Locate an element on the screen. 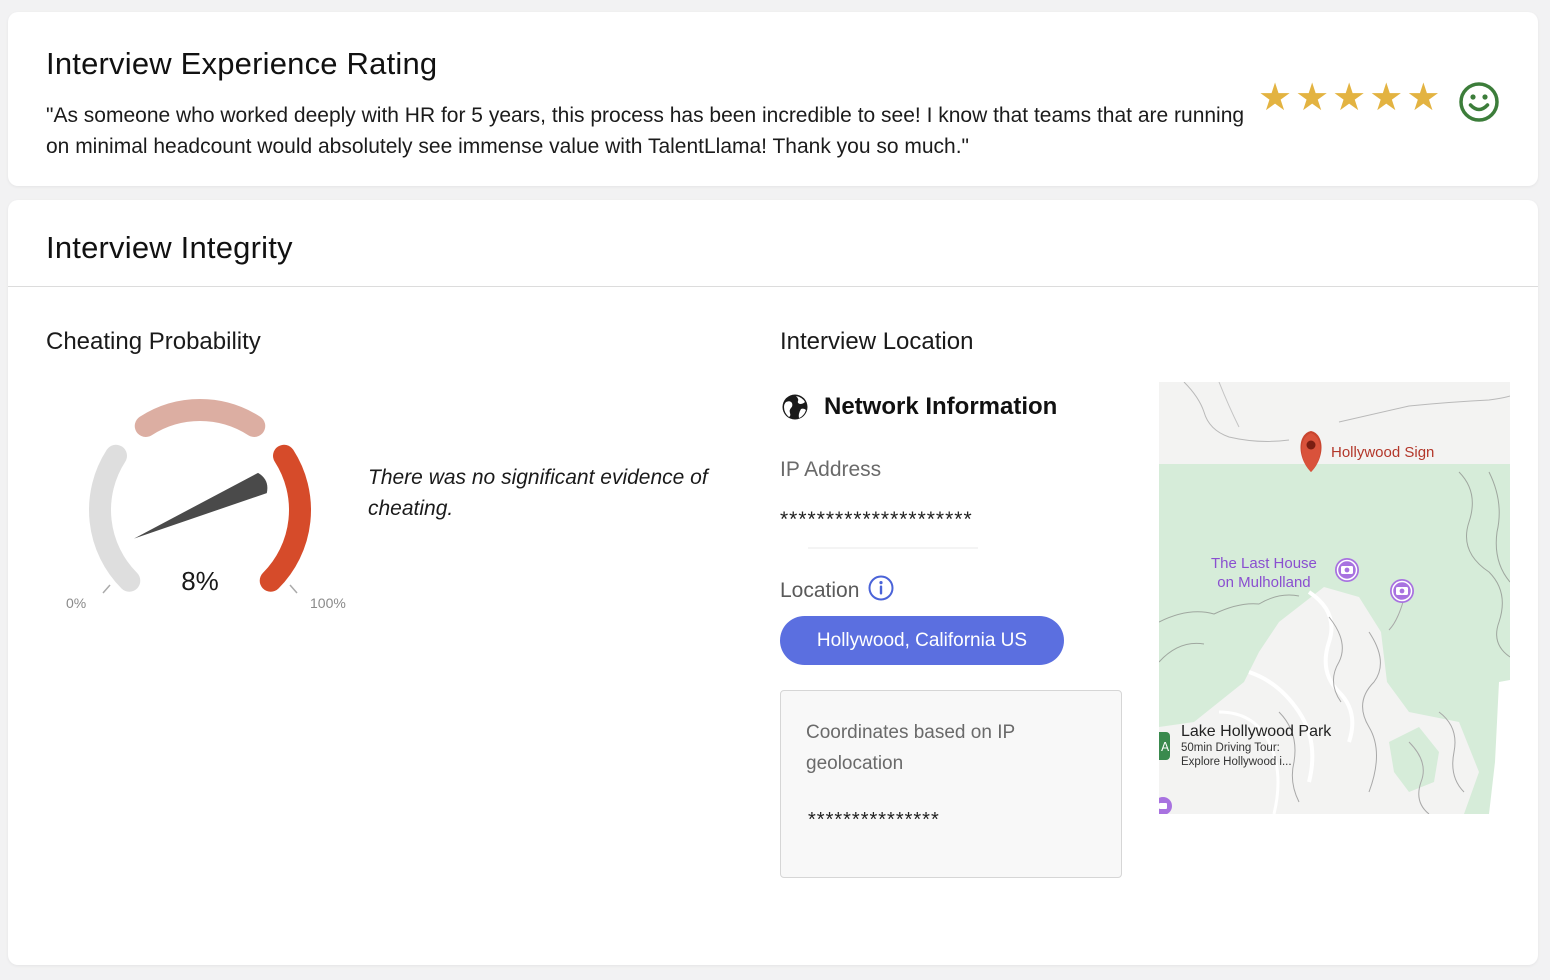 The width and height of the screenshot is (1550, 980). network-information-header: Network Information is located at coordinates (918, 407).